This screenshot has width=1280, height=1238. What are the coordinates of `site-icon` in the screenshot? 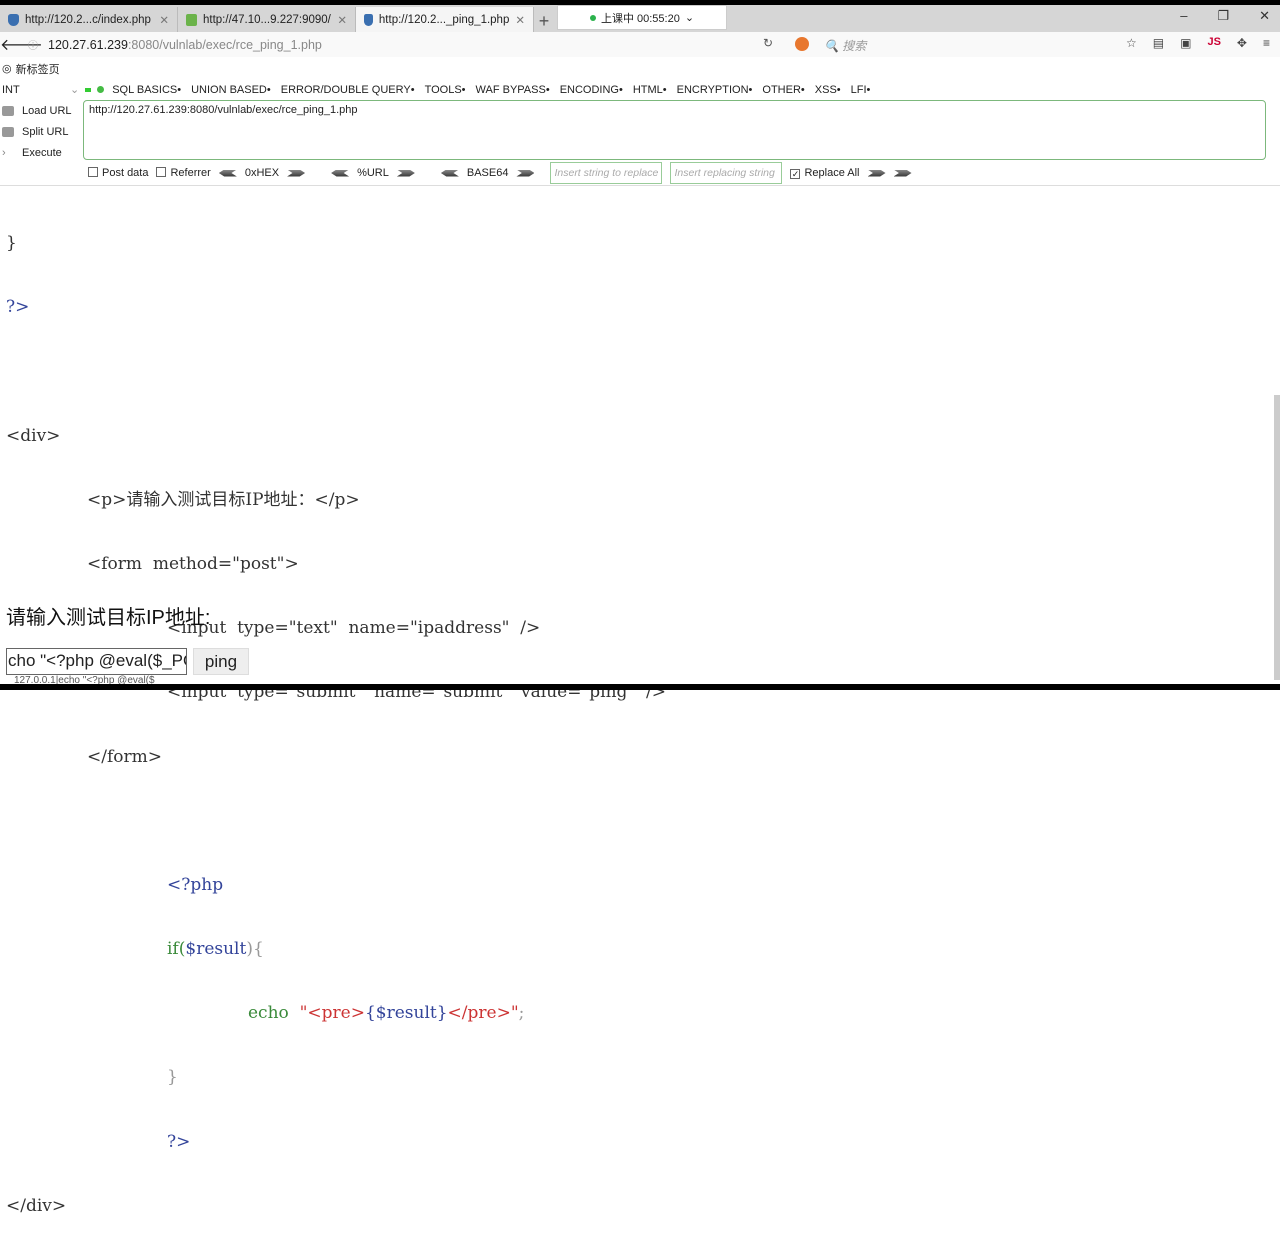 It's located at (191, 19).